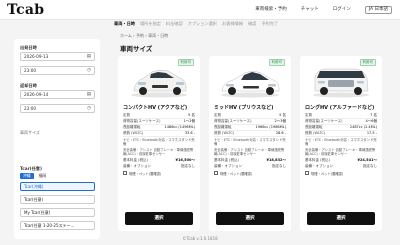 This screenshot has width=400, height=245. I want to click on pickup-date-value: 2026-09-13, so click(36, 56).